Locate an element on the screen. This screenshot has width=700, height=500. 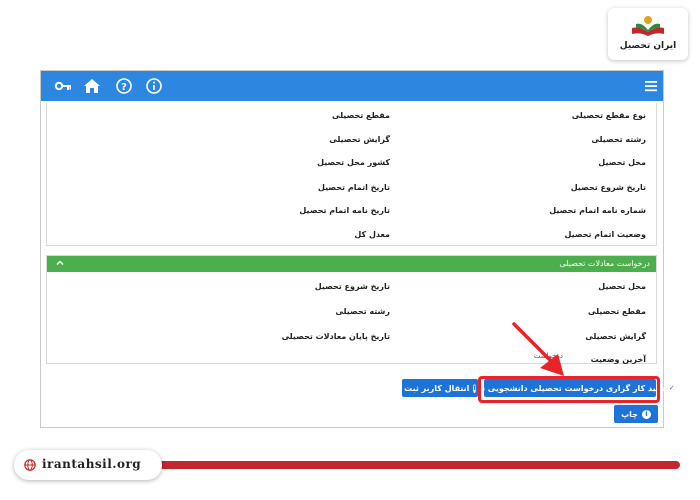
website-url: irantahsil.org is located at coordinates (92, 464).